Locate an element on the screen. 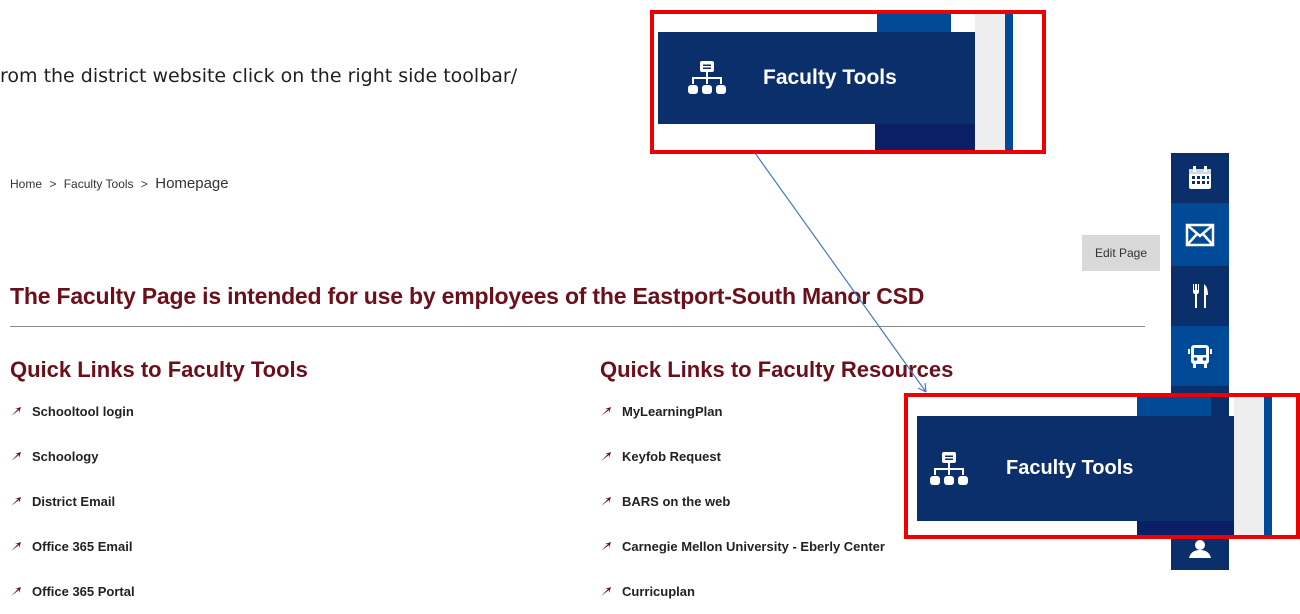  faculty-tools-callout-top: Faculty Tools is located at coordinates (848, 82).